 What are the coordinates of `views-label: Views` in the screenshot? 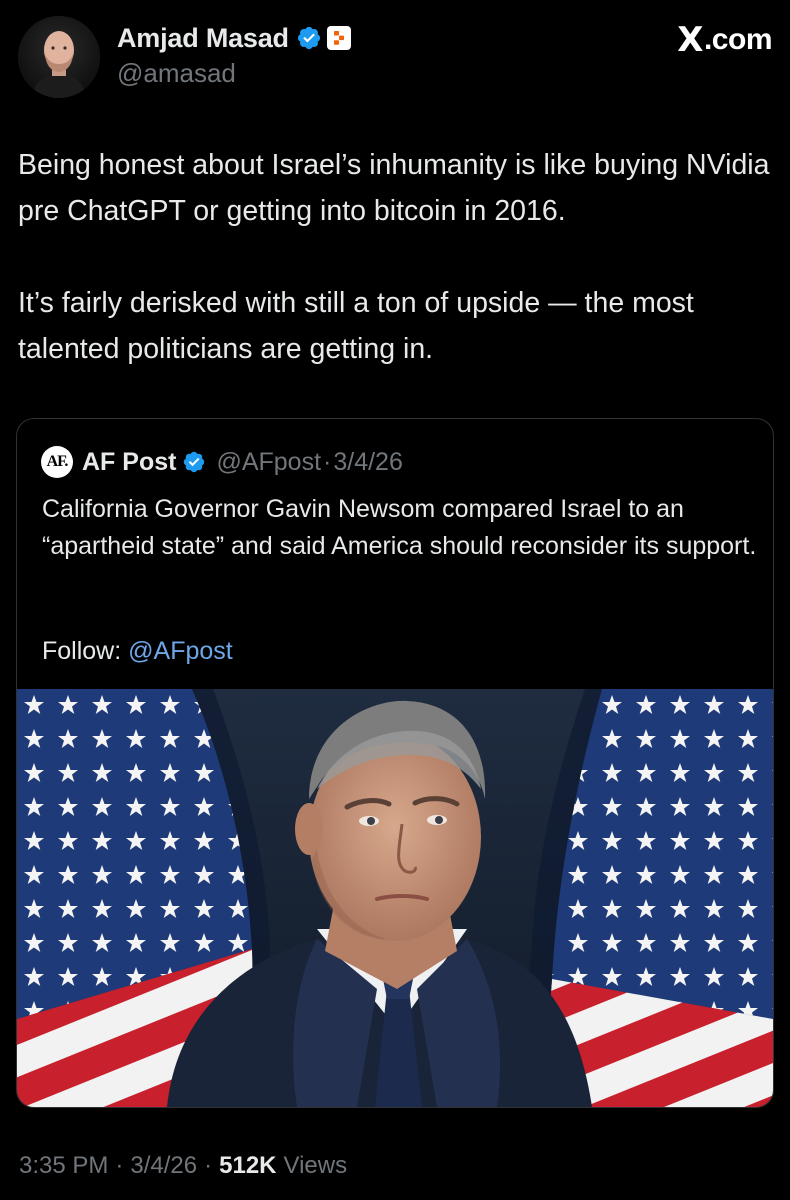 It's located at (315, 1165).